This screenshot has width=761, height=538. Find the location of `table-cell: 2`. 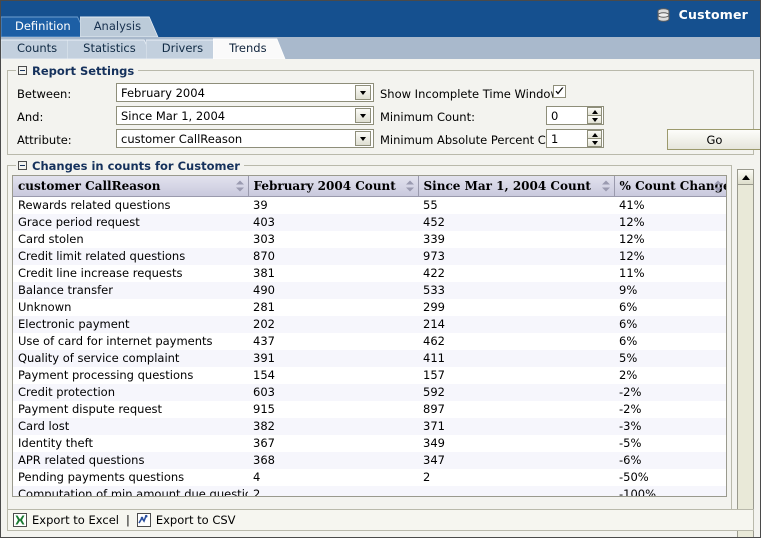

table-cell: 2 is located at coordinates (333, 490).